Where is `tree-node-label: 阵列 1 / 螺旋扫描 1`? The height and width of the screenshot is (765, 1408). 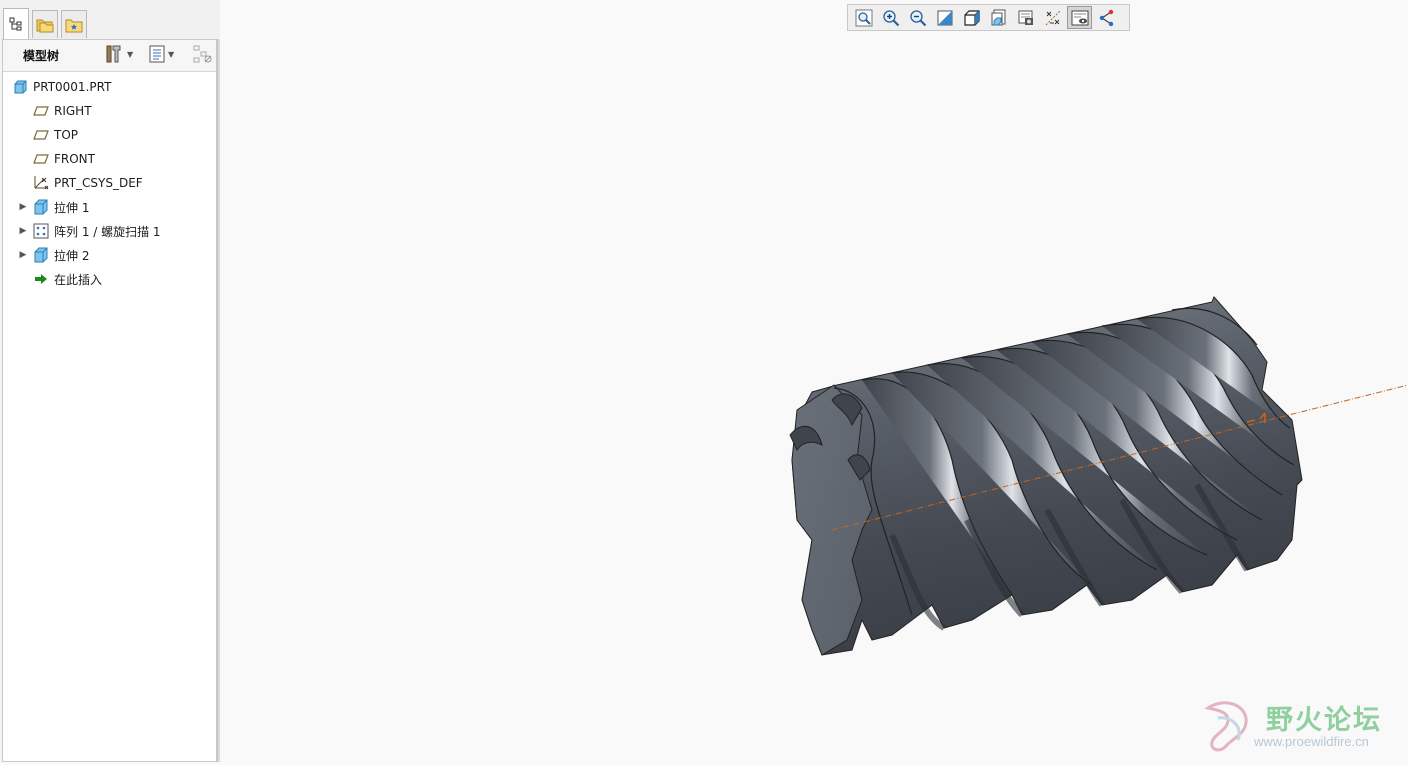 tree-node-label: 阵列 1 / 螺旋扫描 1 is located at coordinates (107, 231).